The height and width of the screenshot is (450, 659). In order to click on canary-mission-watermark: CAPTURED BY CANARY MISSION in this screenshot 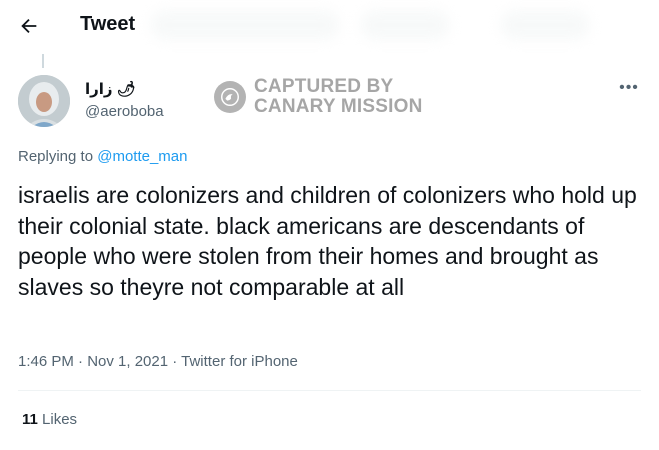, I will do `click(318, 97)`.